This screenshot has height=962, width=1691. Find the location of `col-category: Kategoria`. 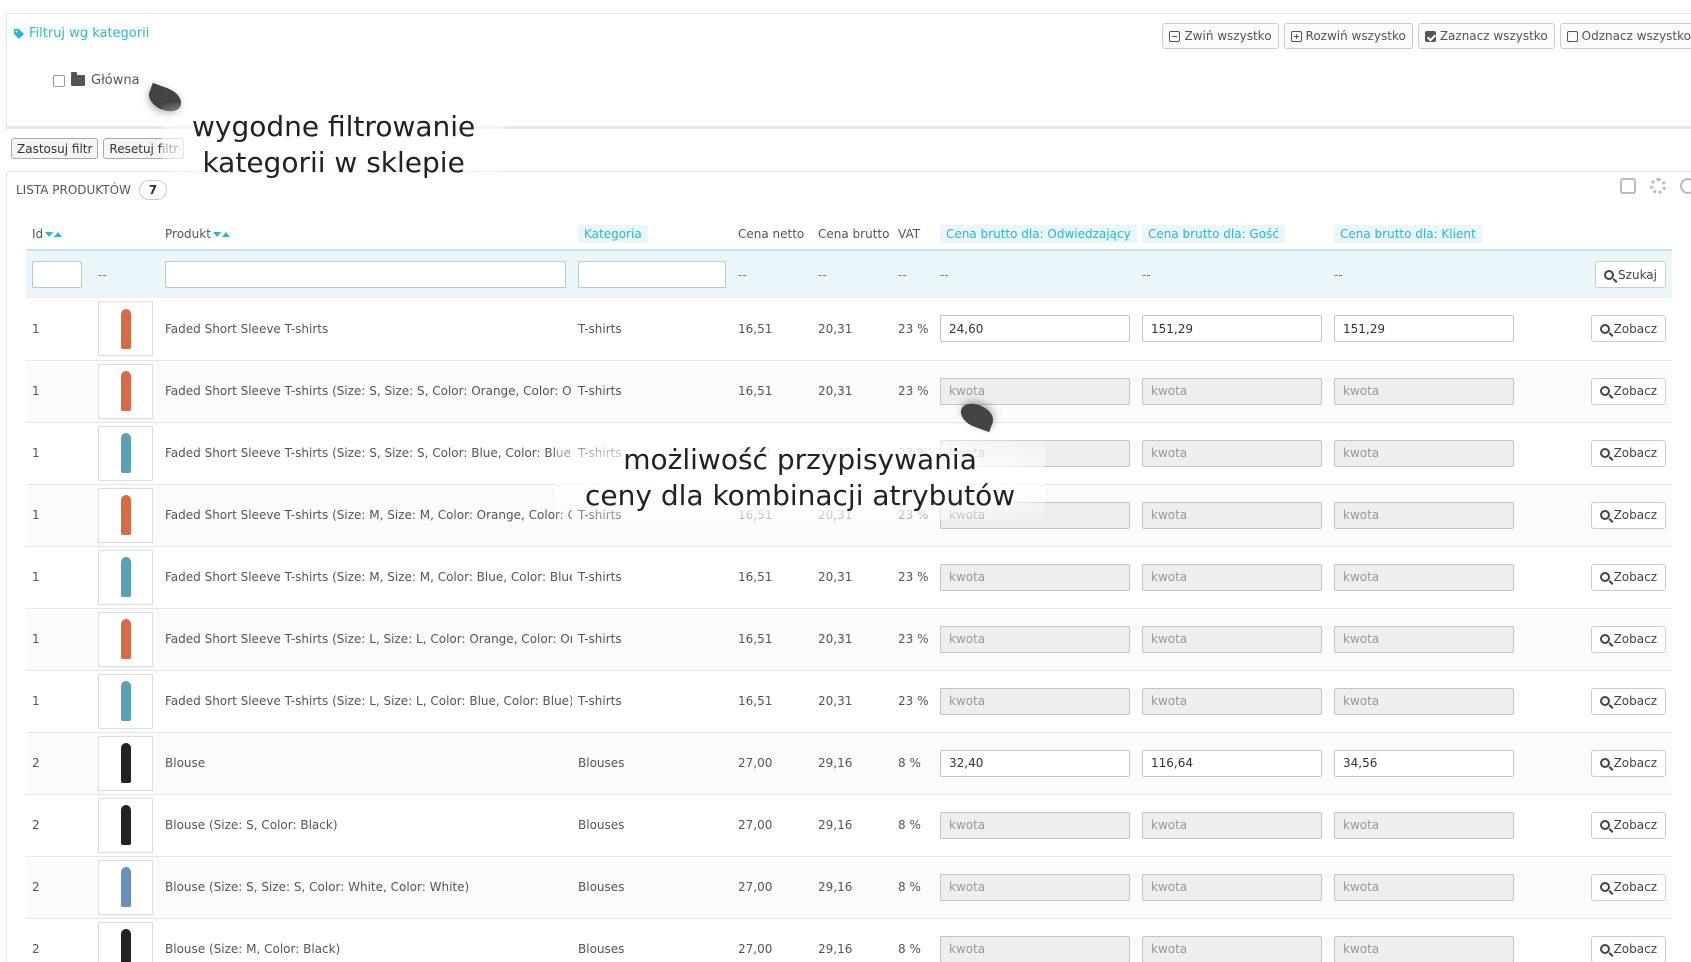

col-category: Kategoria is located at coordinates (652, 234).